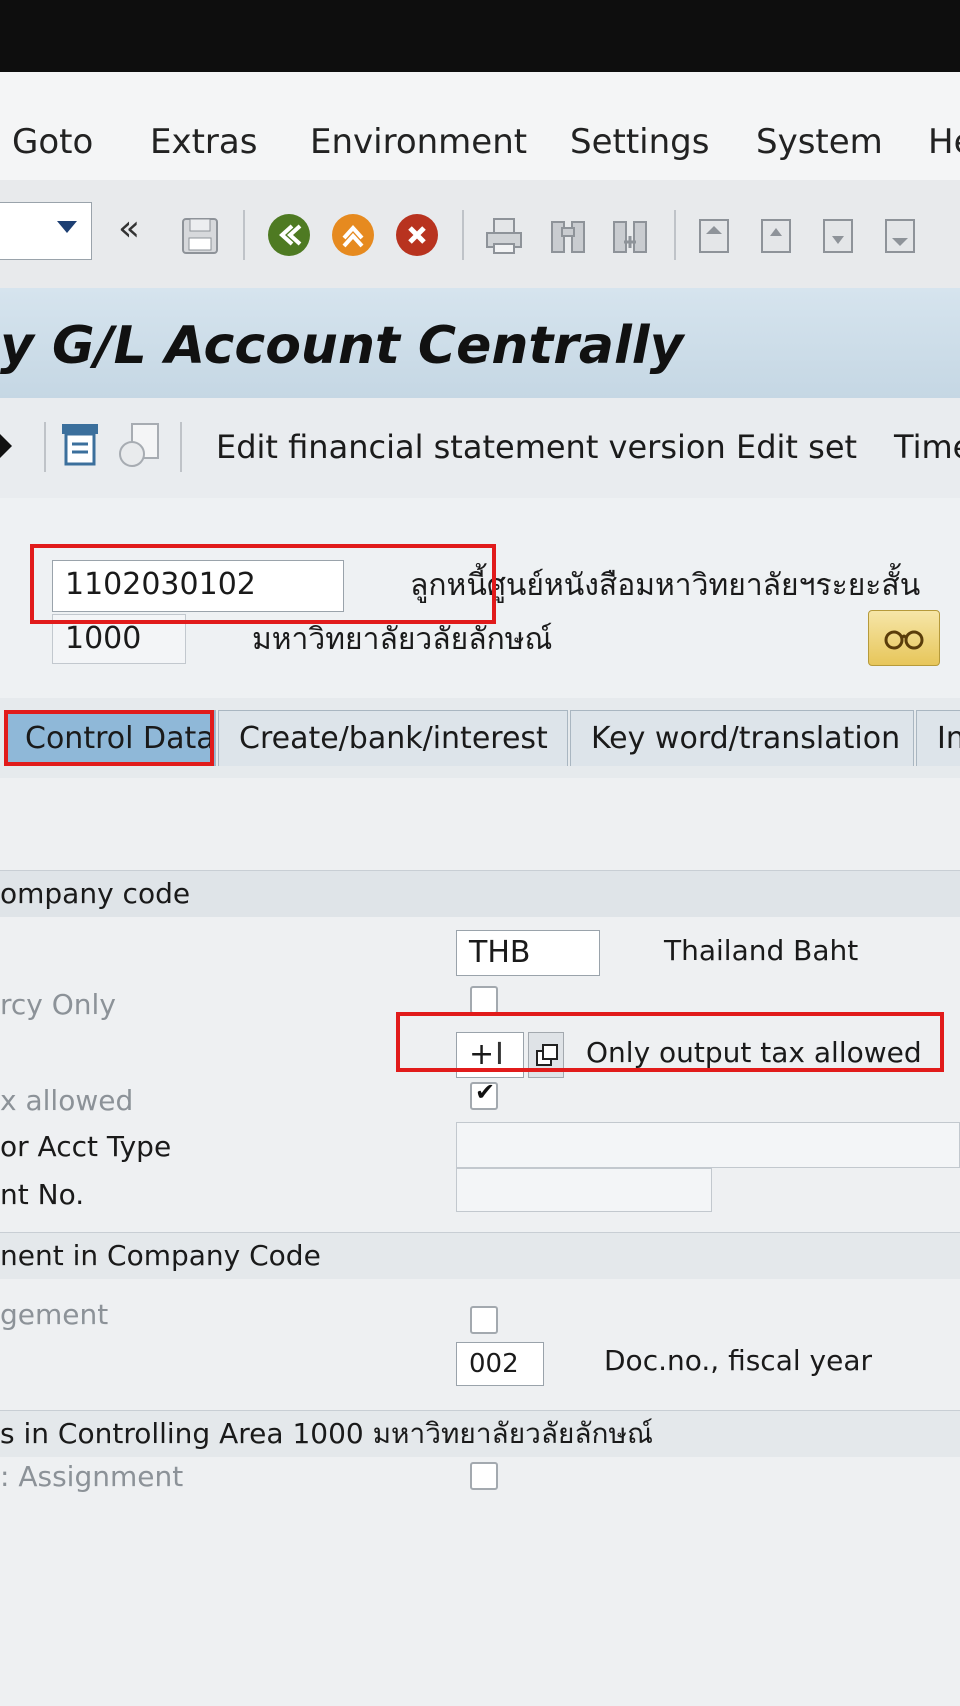 Image resolution: width=960 pixels, height=1706 pixels. I want to click on copy-document-icon, so click(140, 445).